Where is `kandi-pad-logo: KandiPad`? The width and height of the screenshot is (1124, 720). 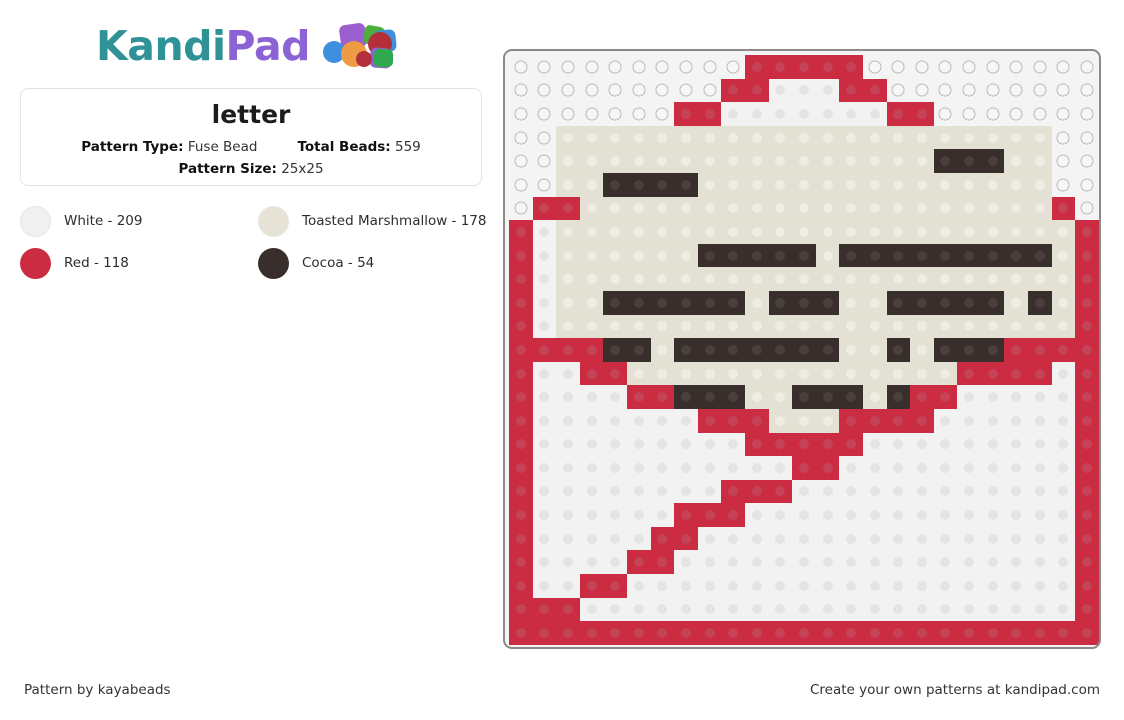 kandi-pad-logo: KandiPad is located at coordinates (247, 46).